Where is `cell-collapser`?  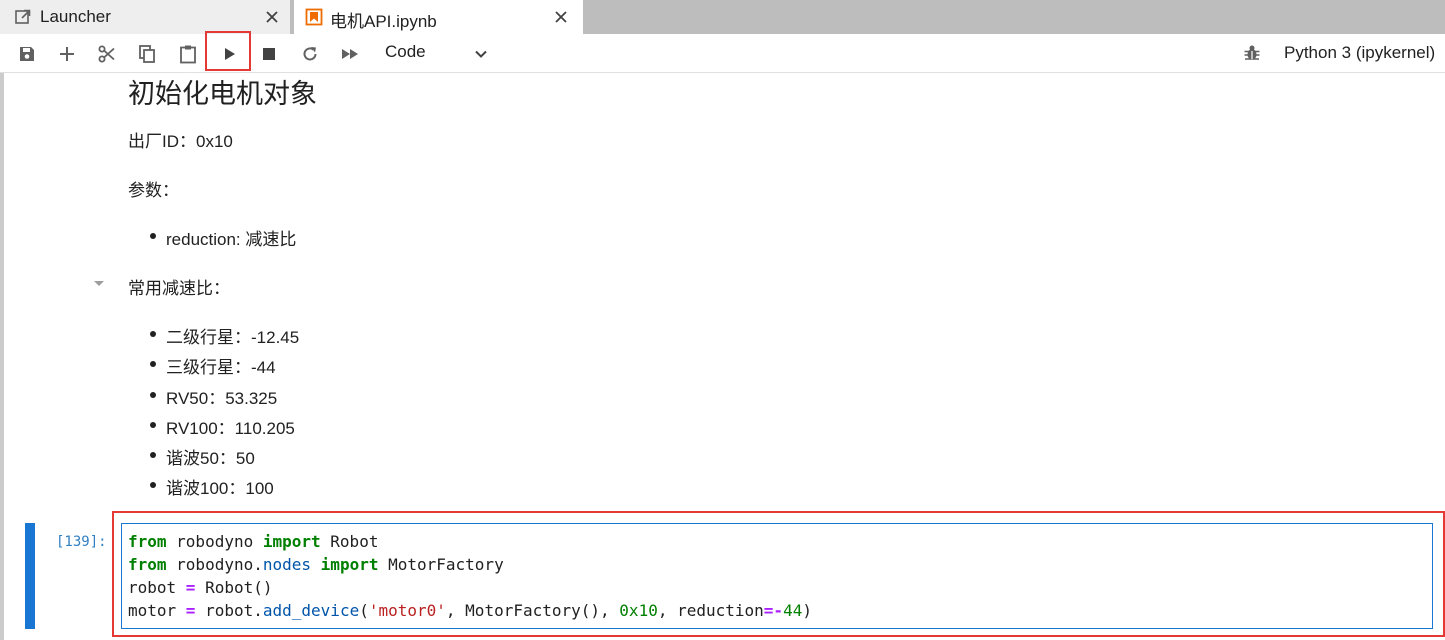 cell-collapser is located at coordinates (30, 576).